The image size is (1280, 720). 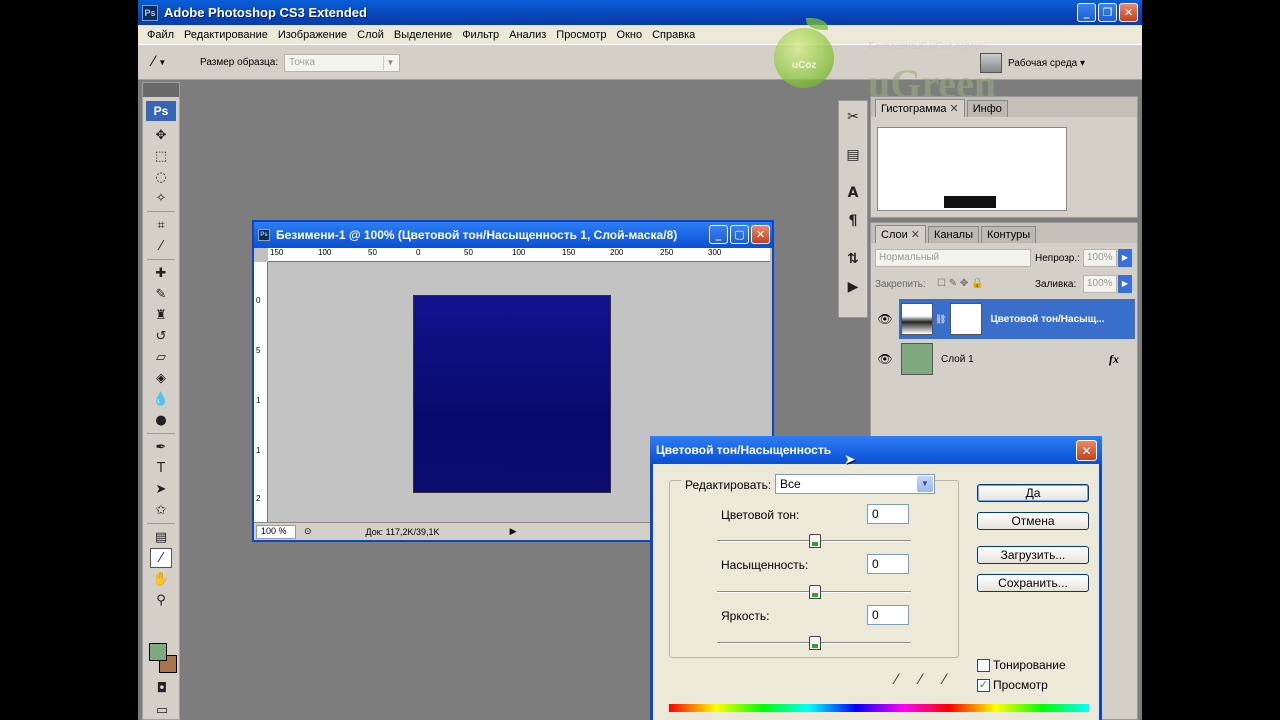 What do you see at coordinates (1017, 359) in the screenshot?
I see `layer-row-layer-1: Слой 1 fx` at bounding box center [1017, 359].